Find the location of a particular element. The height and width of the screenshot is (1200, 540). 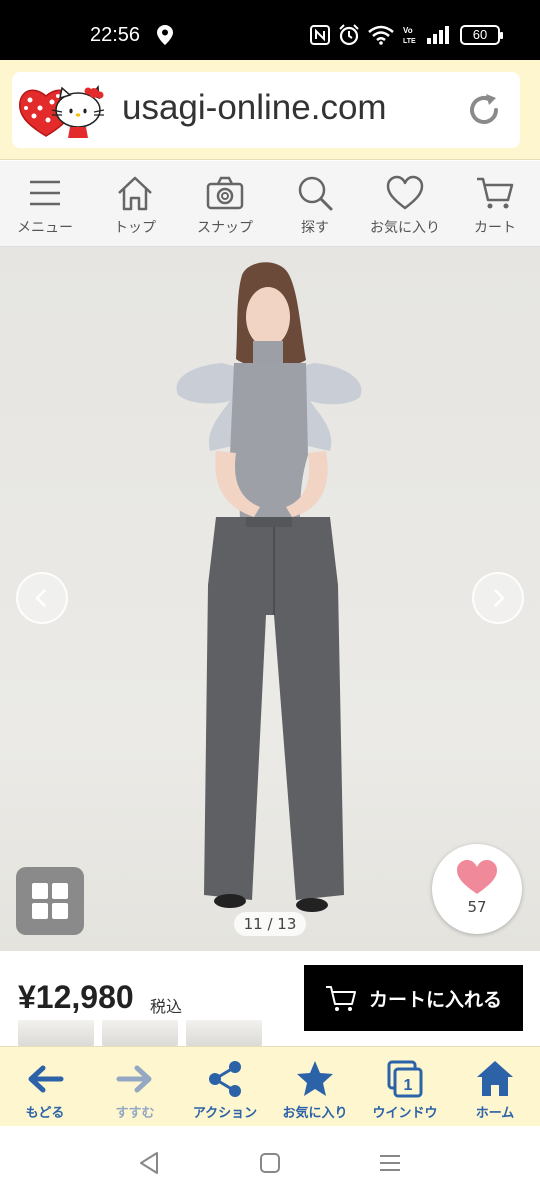

nav-item-search: 探す is located at coordinates (315, 203).